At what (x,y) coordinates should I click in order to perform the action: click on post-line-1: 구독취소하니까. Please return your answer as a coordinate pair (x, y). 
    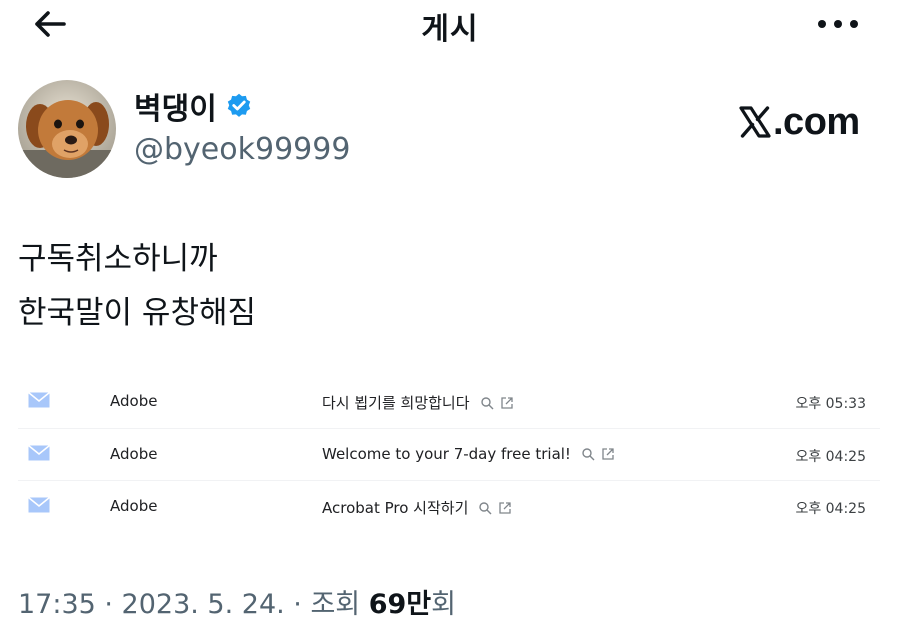
    Looking at the image, I should click on (118, 259).